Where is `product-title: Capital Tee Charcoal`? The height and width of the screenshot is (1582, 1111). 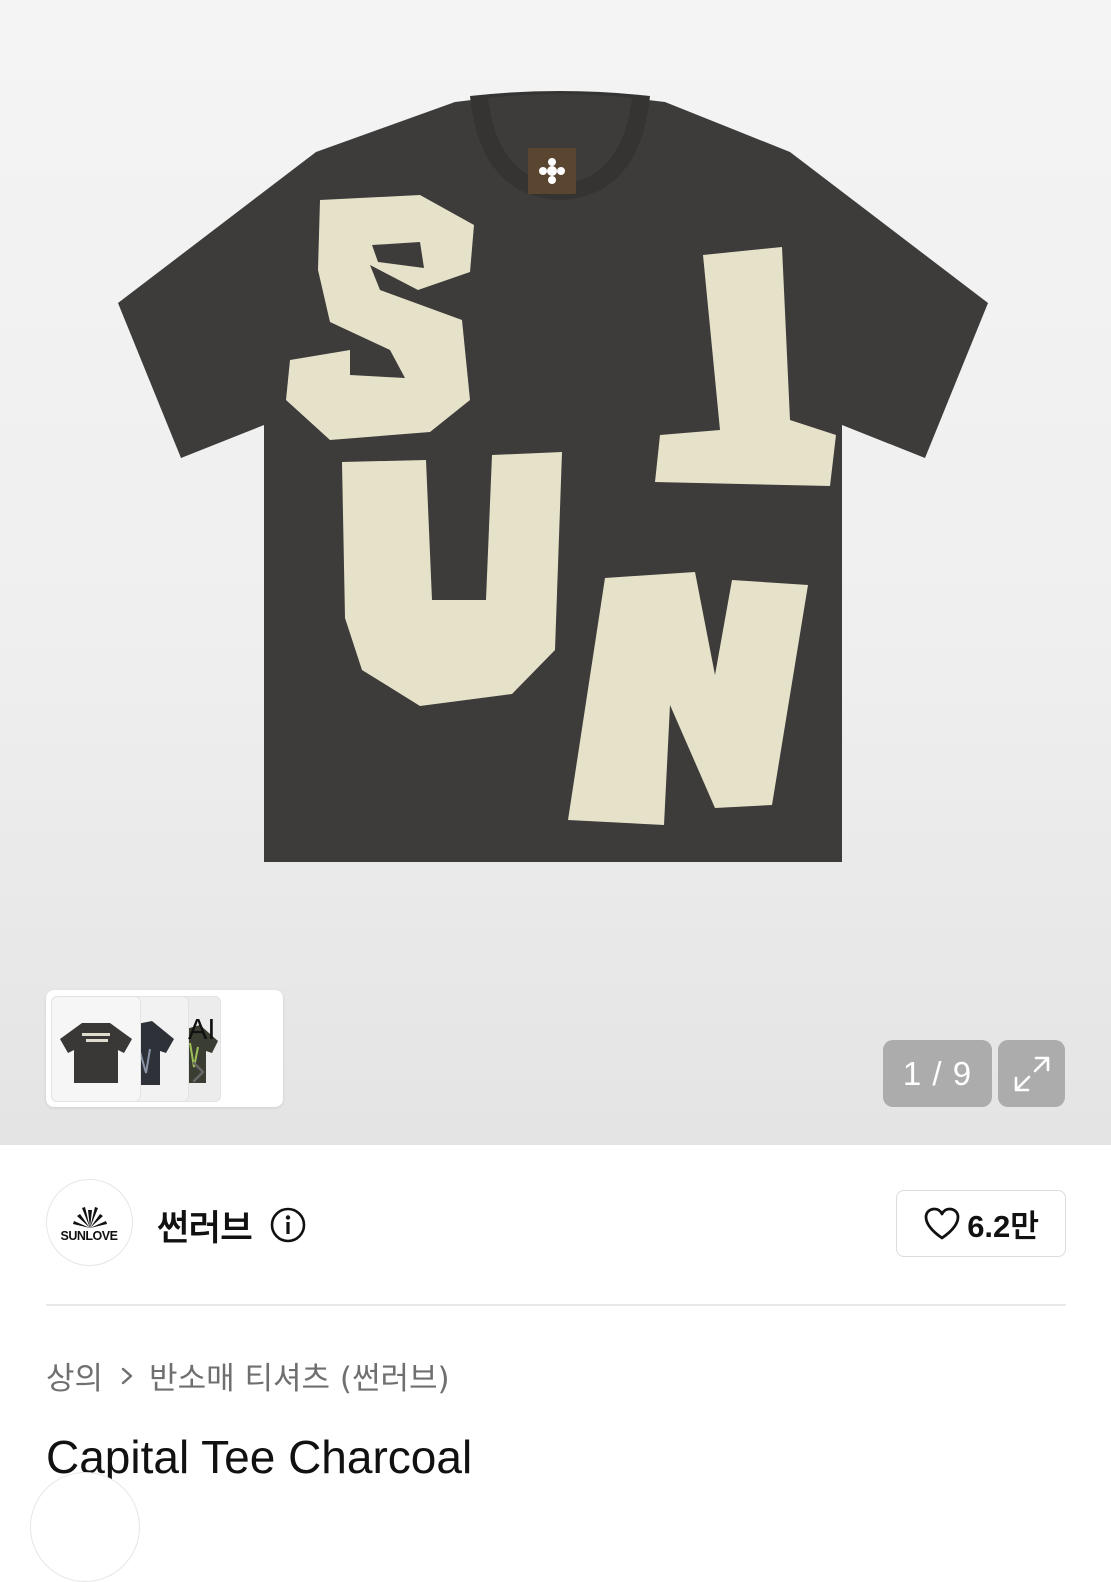
product-title: Capital Tee Charcoal is located at coordinates (259, 1457).